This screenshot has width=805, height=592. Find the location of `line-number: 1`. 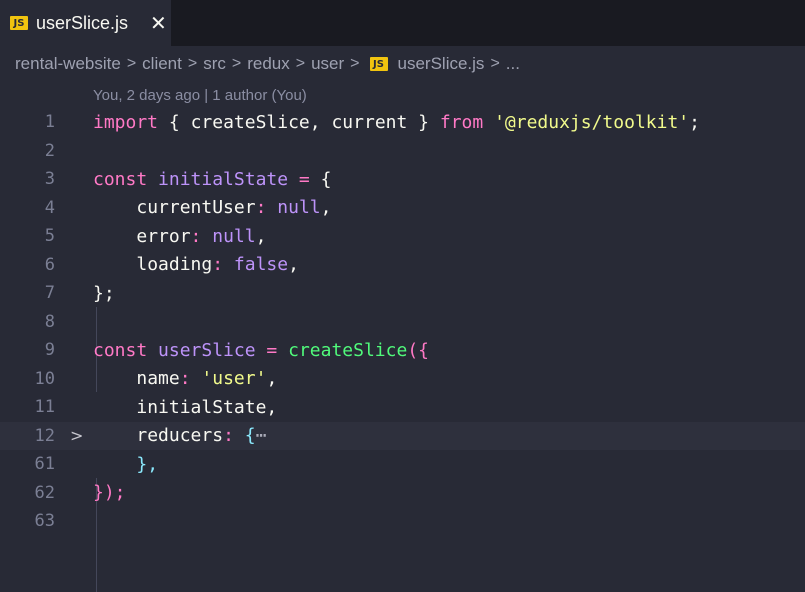

line-number: 1 is located at coordinates (49, 122).